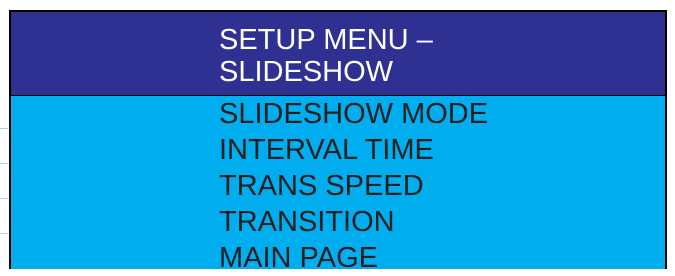 This screenshot has height=276, width=675. Describe the element at coordinates (434, 114) in the screenshot. I see `menu-item-slideshow-mode: SLIDESHOW MODE` at that location.